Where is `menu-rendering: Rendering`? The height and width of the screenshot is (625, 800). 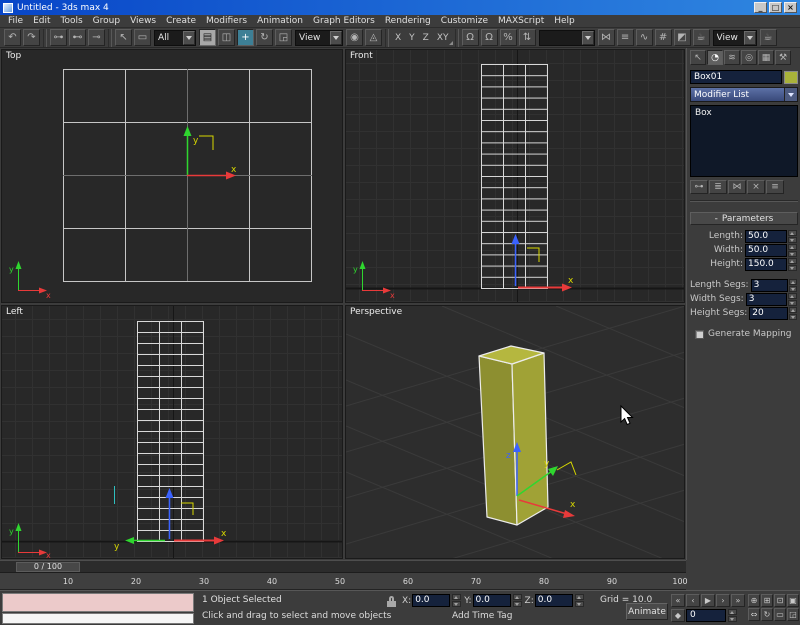 menu-rendering: Rendering is located at coordinates (408, 21).